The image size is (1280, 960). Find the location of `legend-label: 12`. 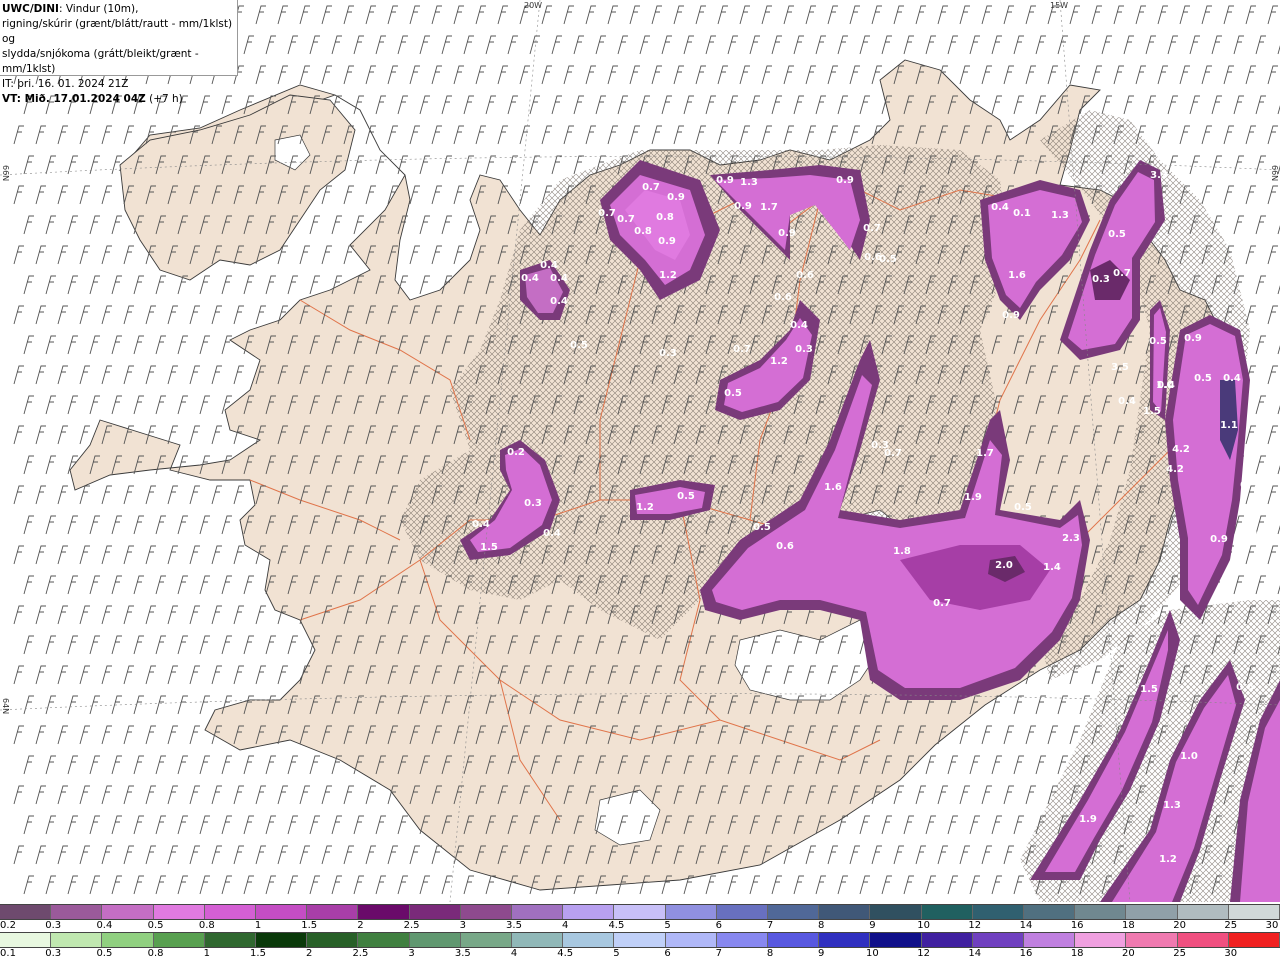

legend-label: 12 is located at coordinates (923, 953).